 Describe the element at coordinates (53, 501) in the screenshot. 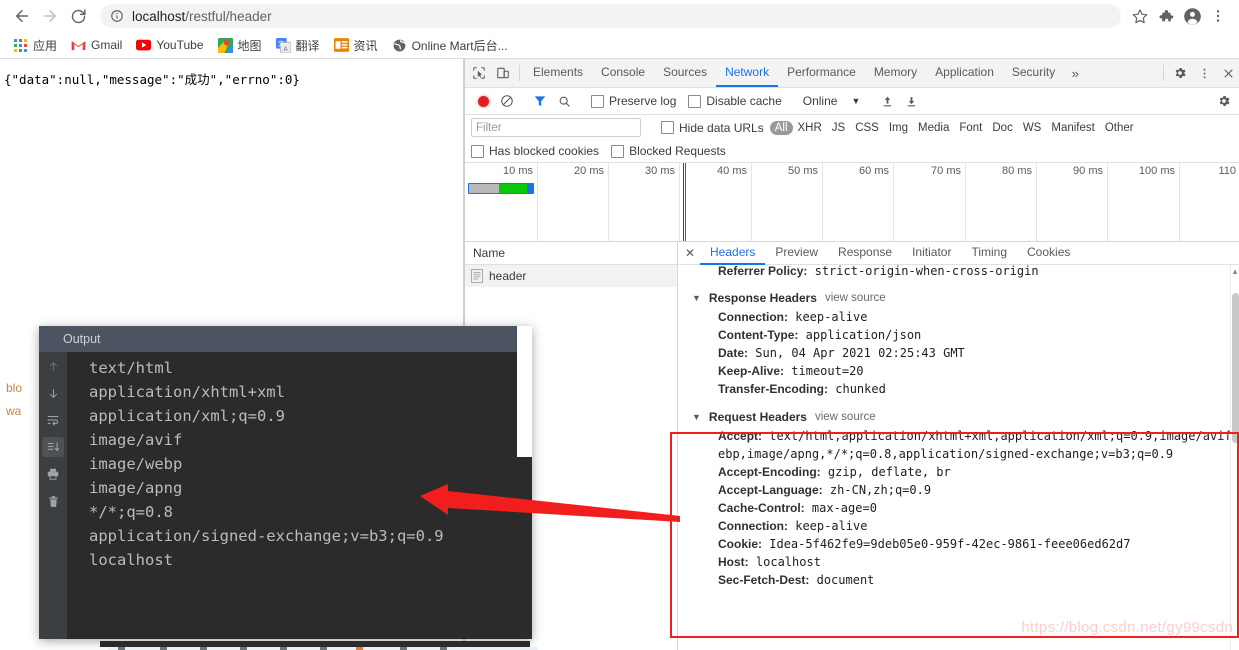

I see `trash-icon` at that location.